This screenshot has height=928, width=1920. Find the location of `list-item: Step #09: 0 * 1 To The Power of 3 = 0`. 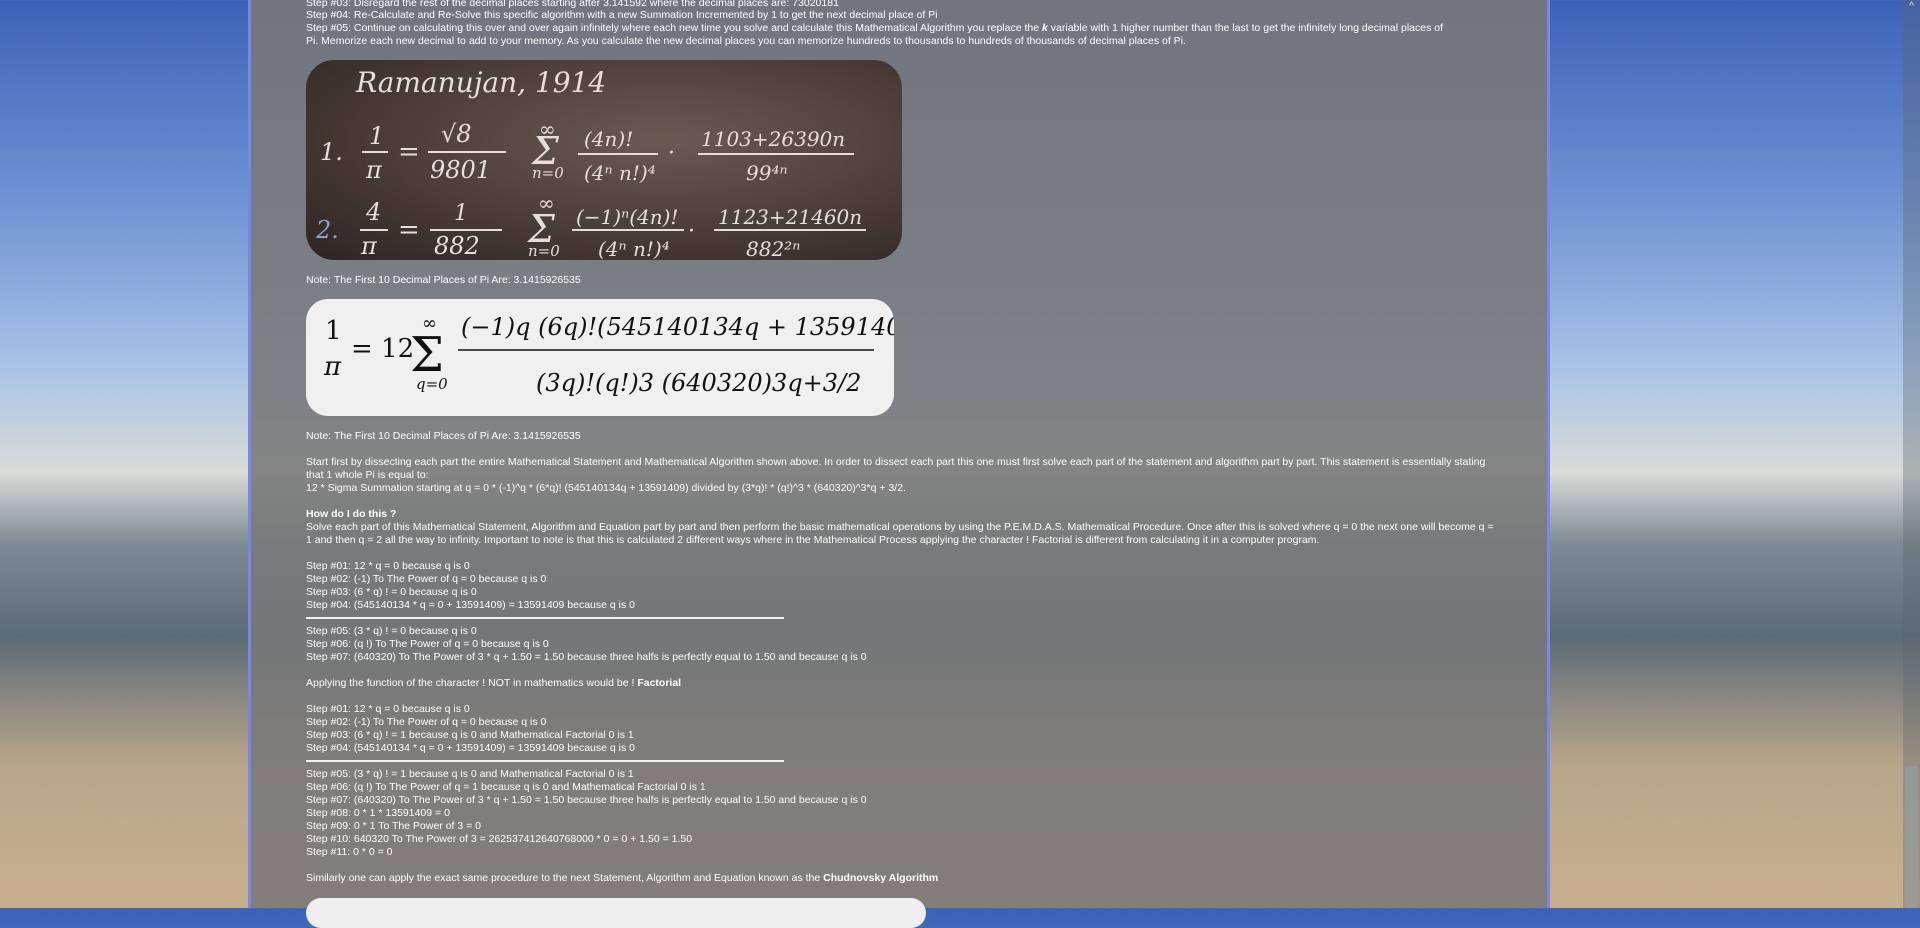

list-item: Step #09: 0 * 1 To The Power of 3 = 0 is located at coordinates (394, 826).